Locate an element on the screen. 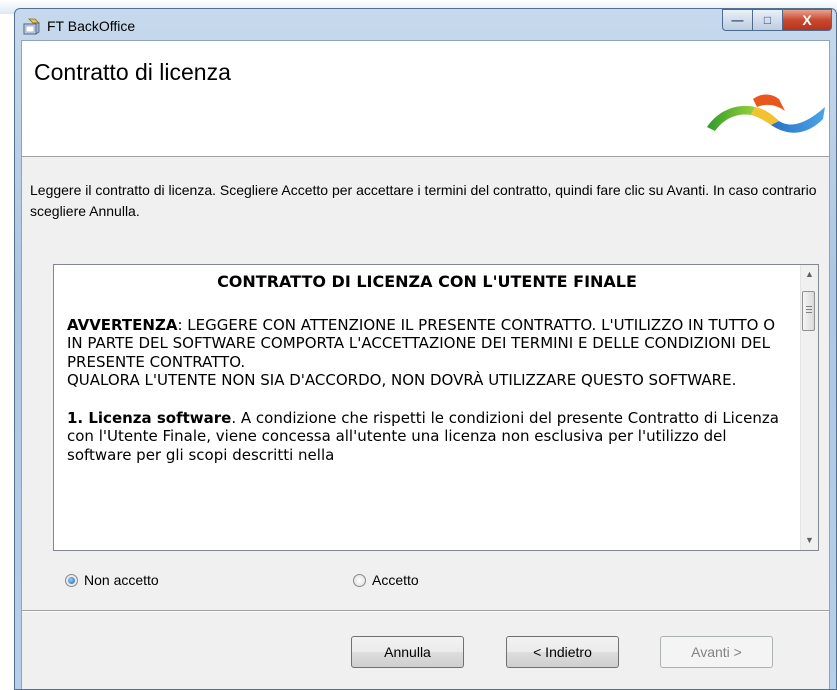 The image size is (837, 690). minimize-button: — is located at coordinates (737, 20).